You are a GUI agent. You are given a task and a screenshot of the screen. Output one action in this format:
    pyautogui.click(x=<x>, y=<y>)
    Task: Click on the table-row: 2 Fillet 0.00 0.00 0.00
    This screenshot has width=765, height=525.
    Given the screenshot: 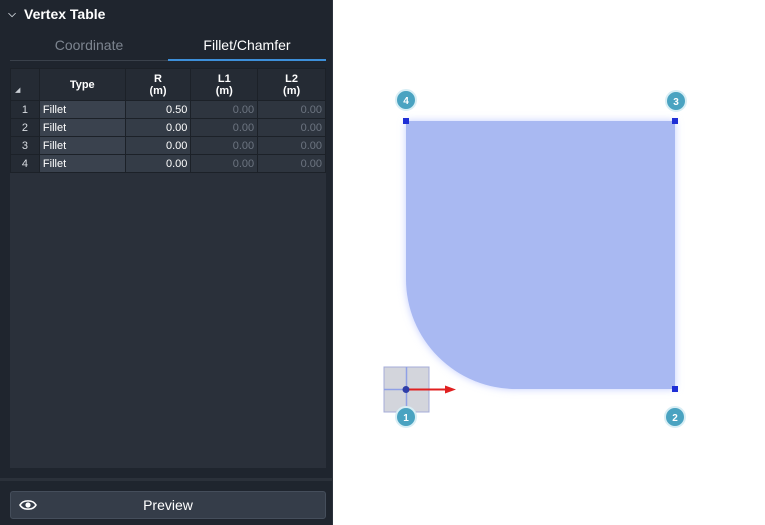 What is the action you would take?
    pyautogui.click(x=168, y=127)
    